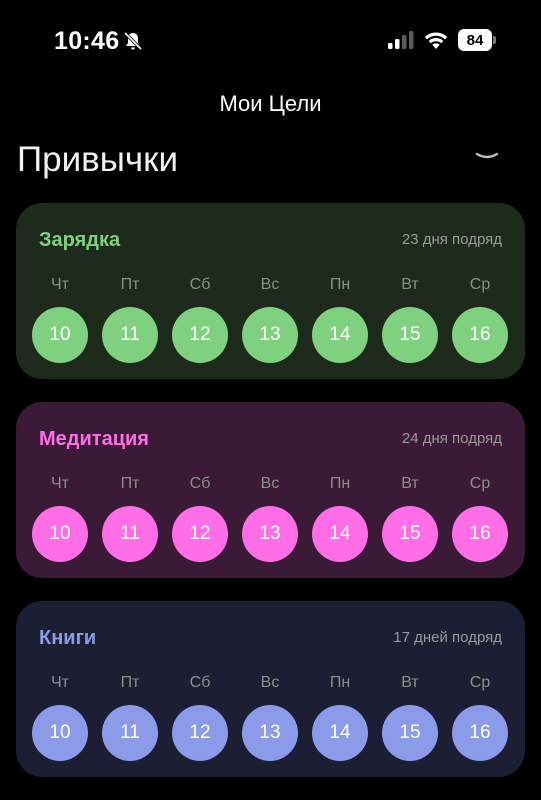  What do you see at coordinates (94, 439) in the screenshot?
I see `habit-title: Медитация` at bounding box center [94, 439].